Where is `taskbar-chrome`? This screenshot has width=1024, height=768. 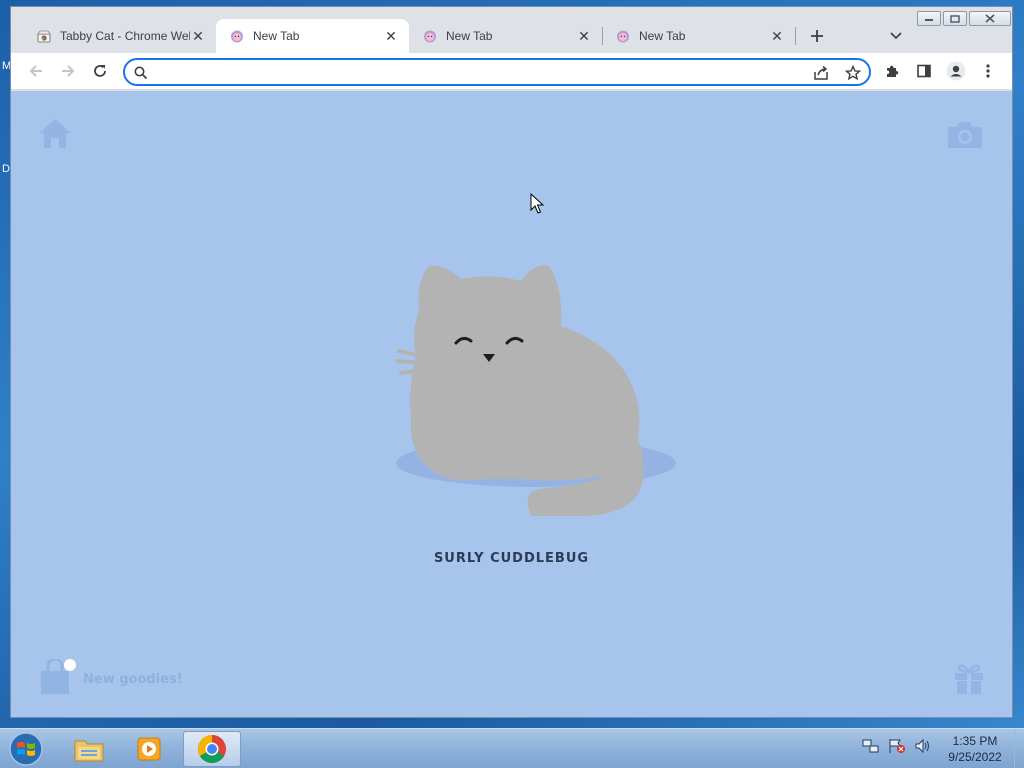 taskbar-chrome is located at coordinates (212, 749).